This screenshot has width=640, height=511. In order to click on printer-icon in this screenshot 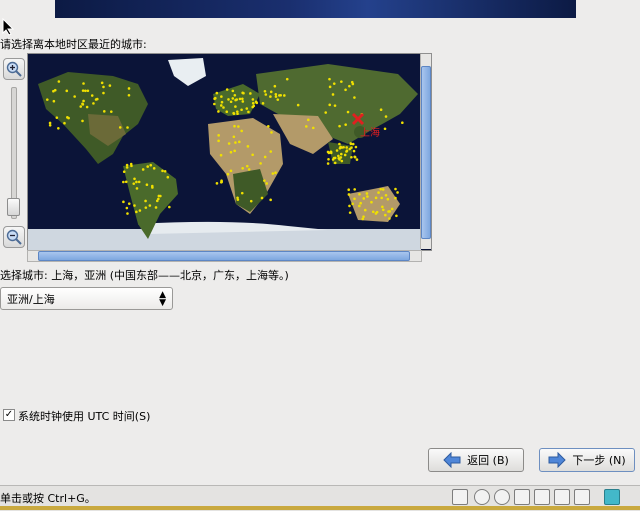, I will do `click(542, 497)`.